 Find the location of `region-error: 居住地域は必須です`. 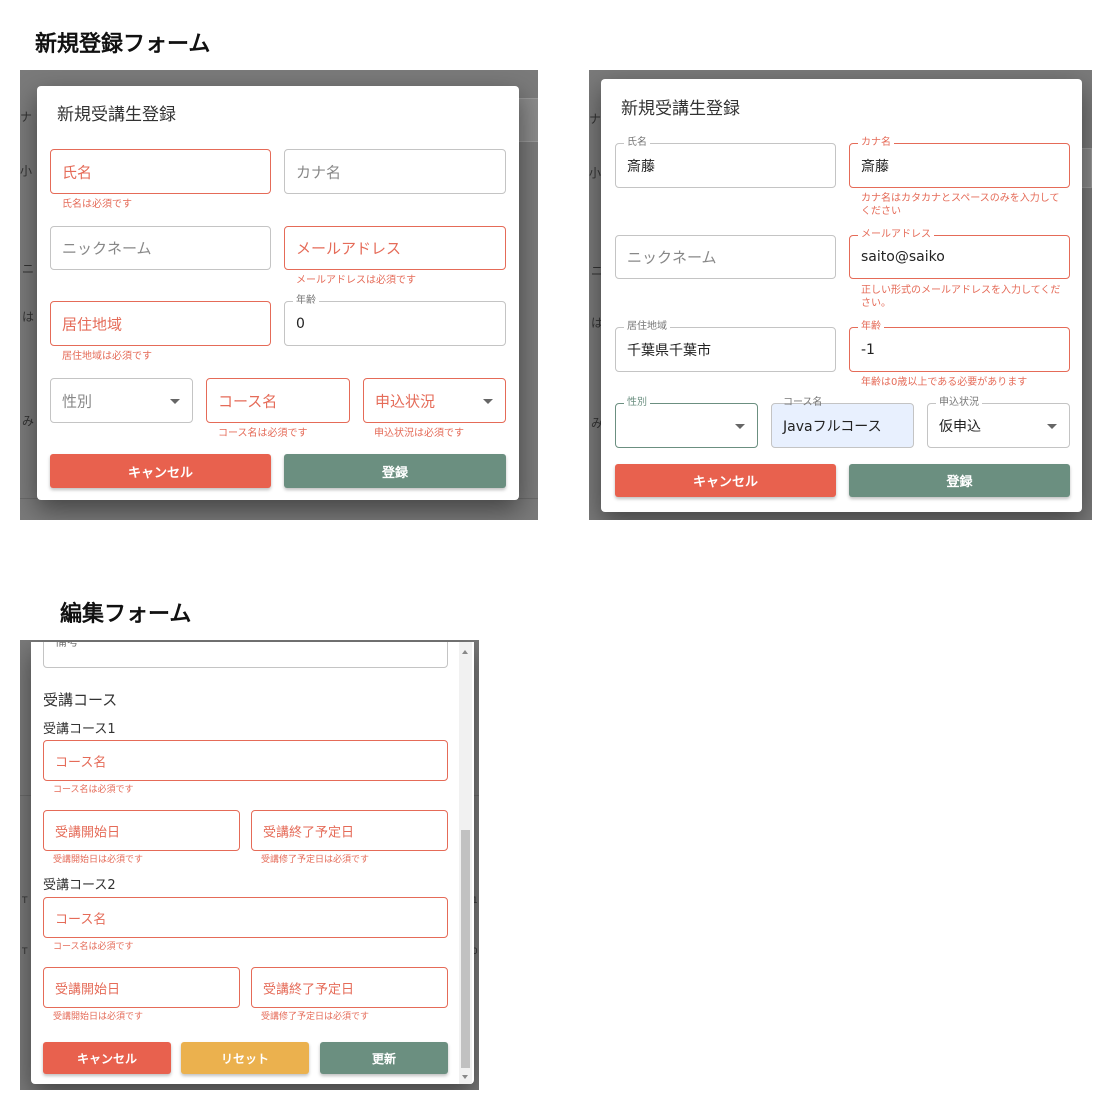

region-error: 居住地域は必須です is located at coordinates (107, 356).